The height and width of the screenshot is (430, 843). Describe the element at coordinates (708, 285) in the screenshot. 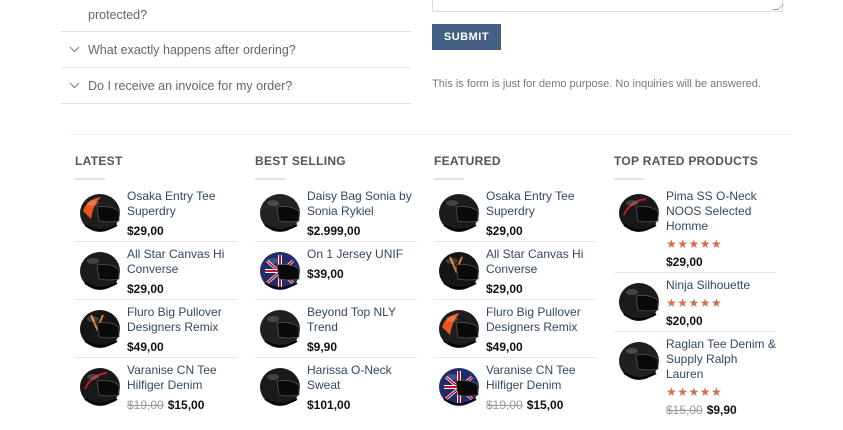

I see `product-name-link: Ninja Silhouette` at that location.